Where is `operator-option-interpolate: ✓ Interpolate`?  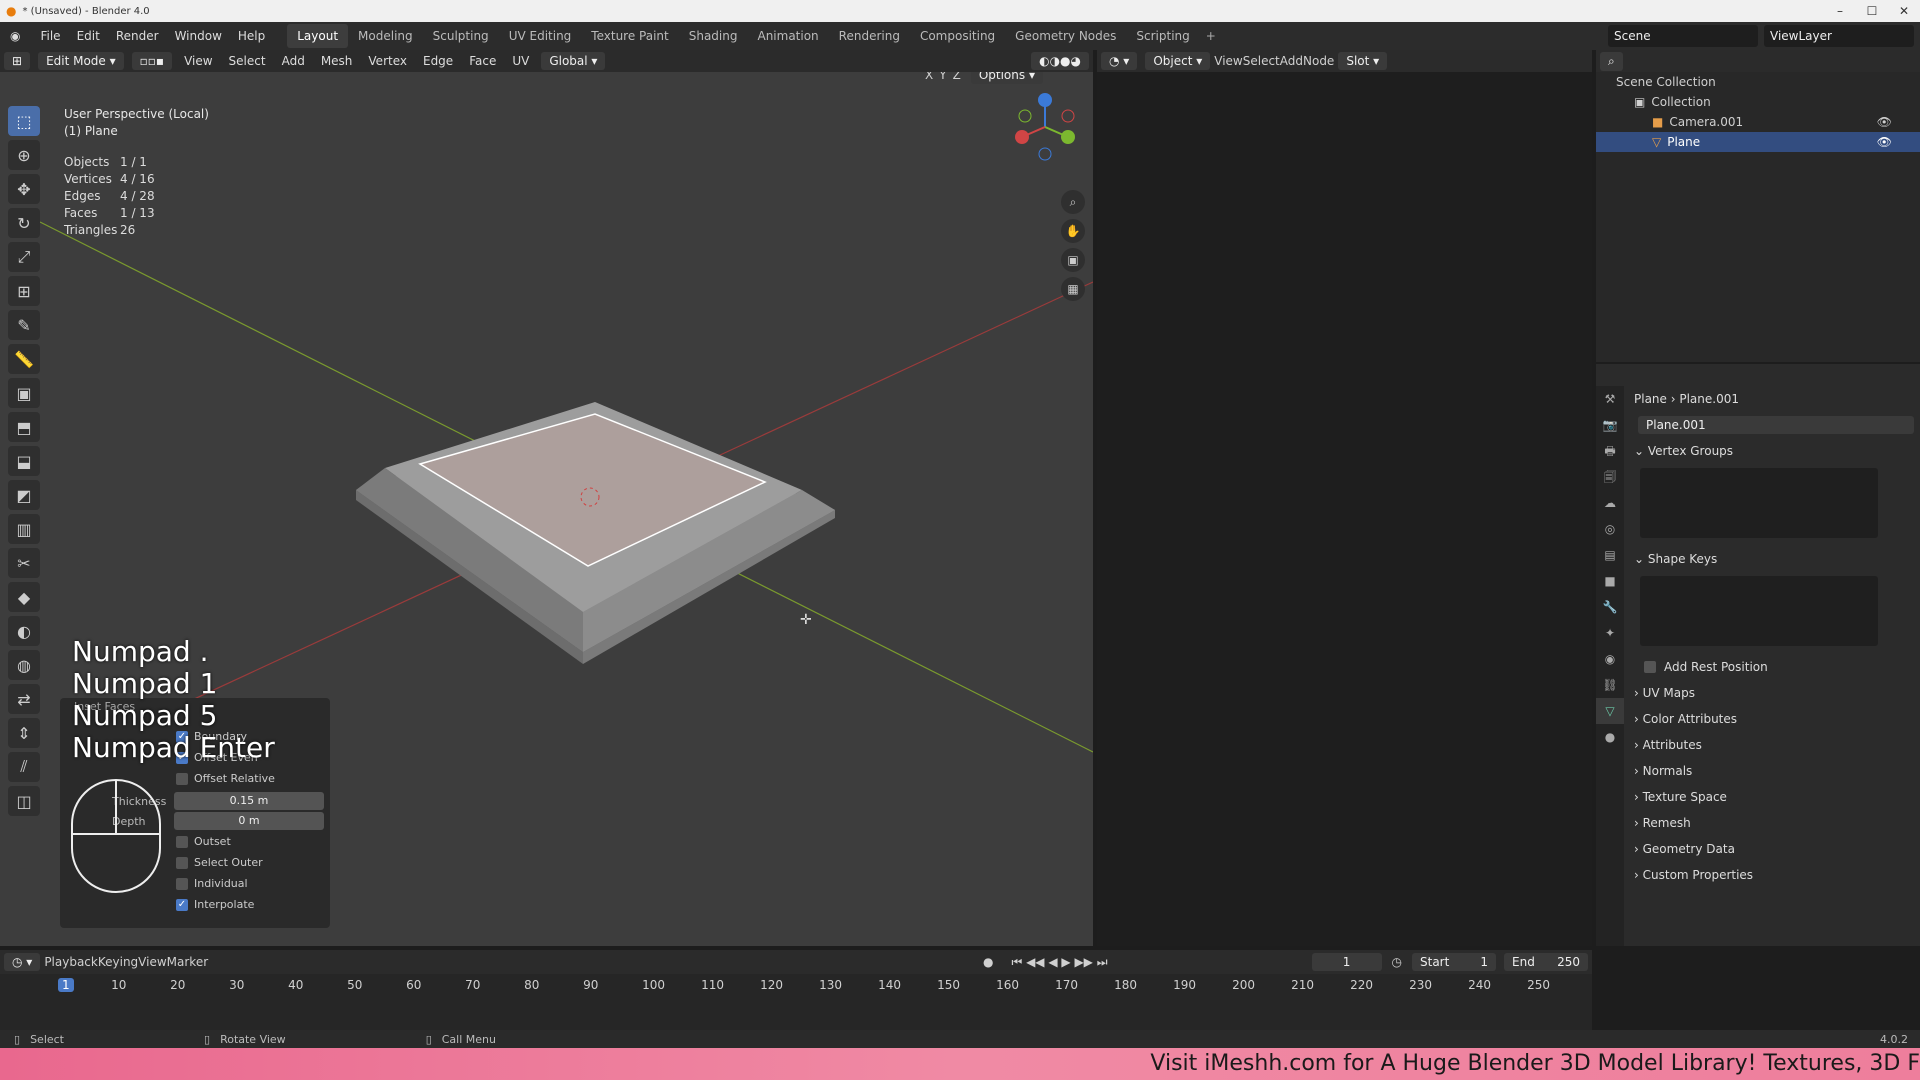
operator-option-interpolate: ✓ Interpolate is located at coordinates (215, 904).